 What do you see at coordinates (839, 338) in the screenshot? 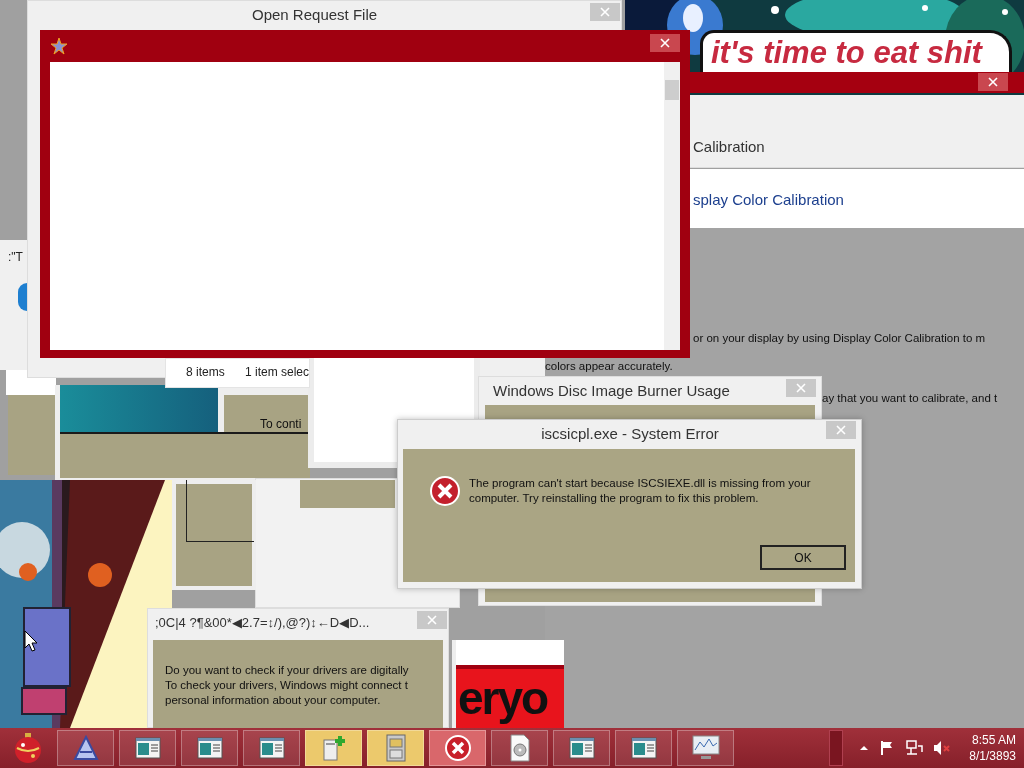
I see `description-text: or on your display by using Display Color Calibration to m` at bounding box center [839, 338].